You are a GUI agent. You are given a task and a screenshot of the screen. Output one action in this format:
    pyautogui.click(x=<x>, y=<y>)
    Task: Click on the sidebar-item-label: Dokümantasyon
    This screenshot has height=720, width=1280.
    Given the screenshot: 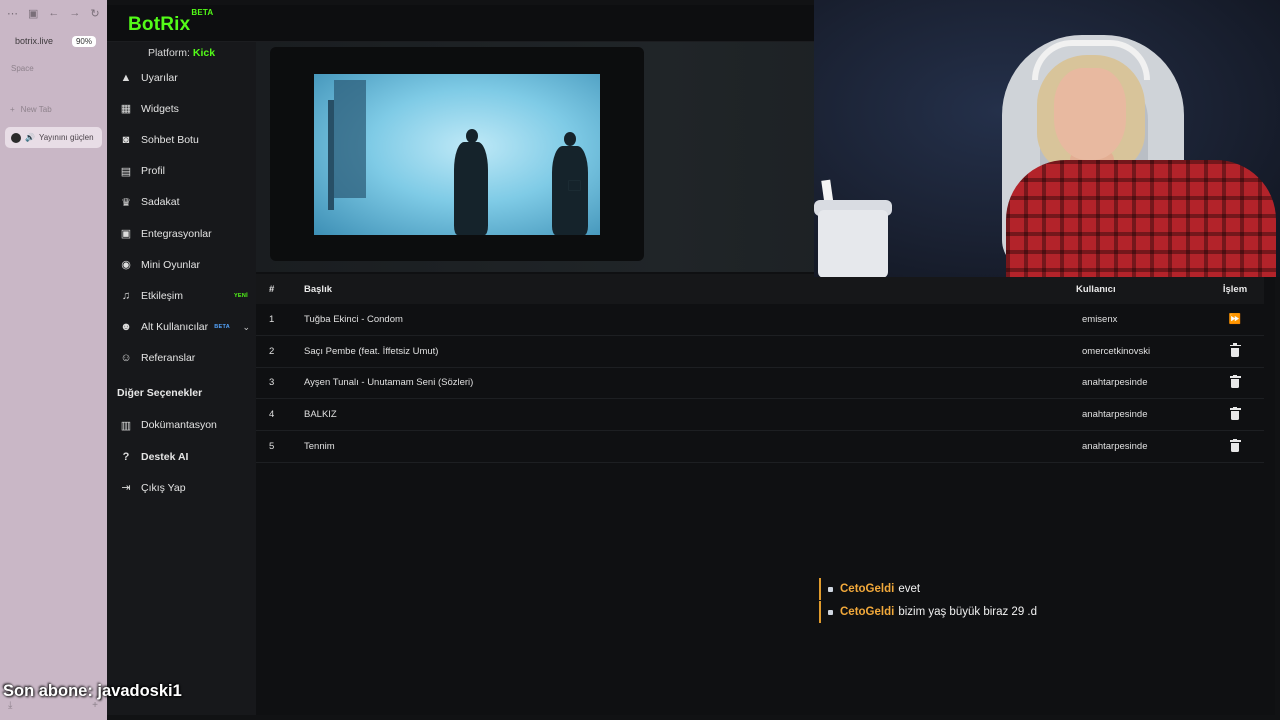 What is the action you would take?
    pyautogui.click(x=179, y=425)
    